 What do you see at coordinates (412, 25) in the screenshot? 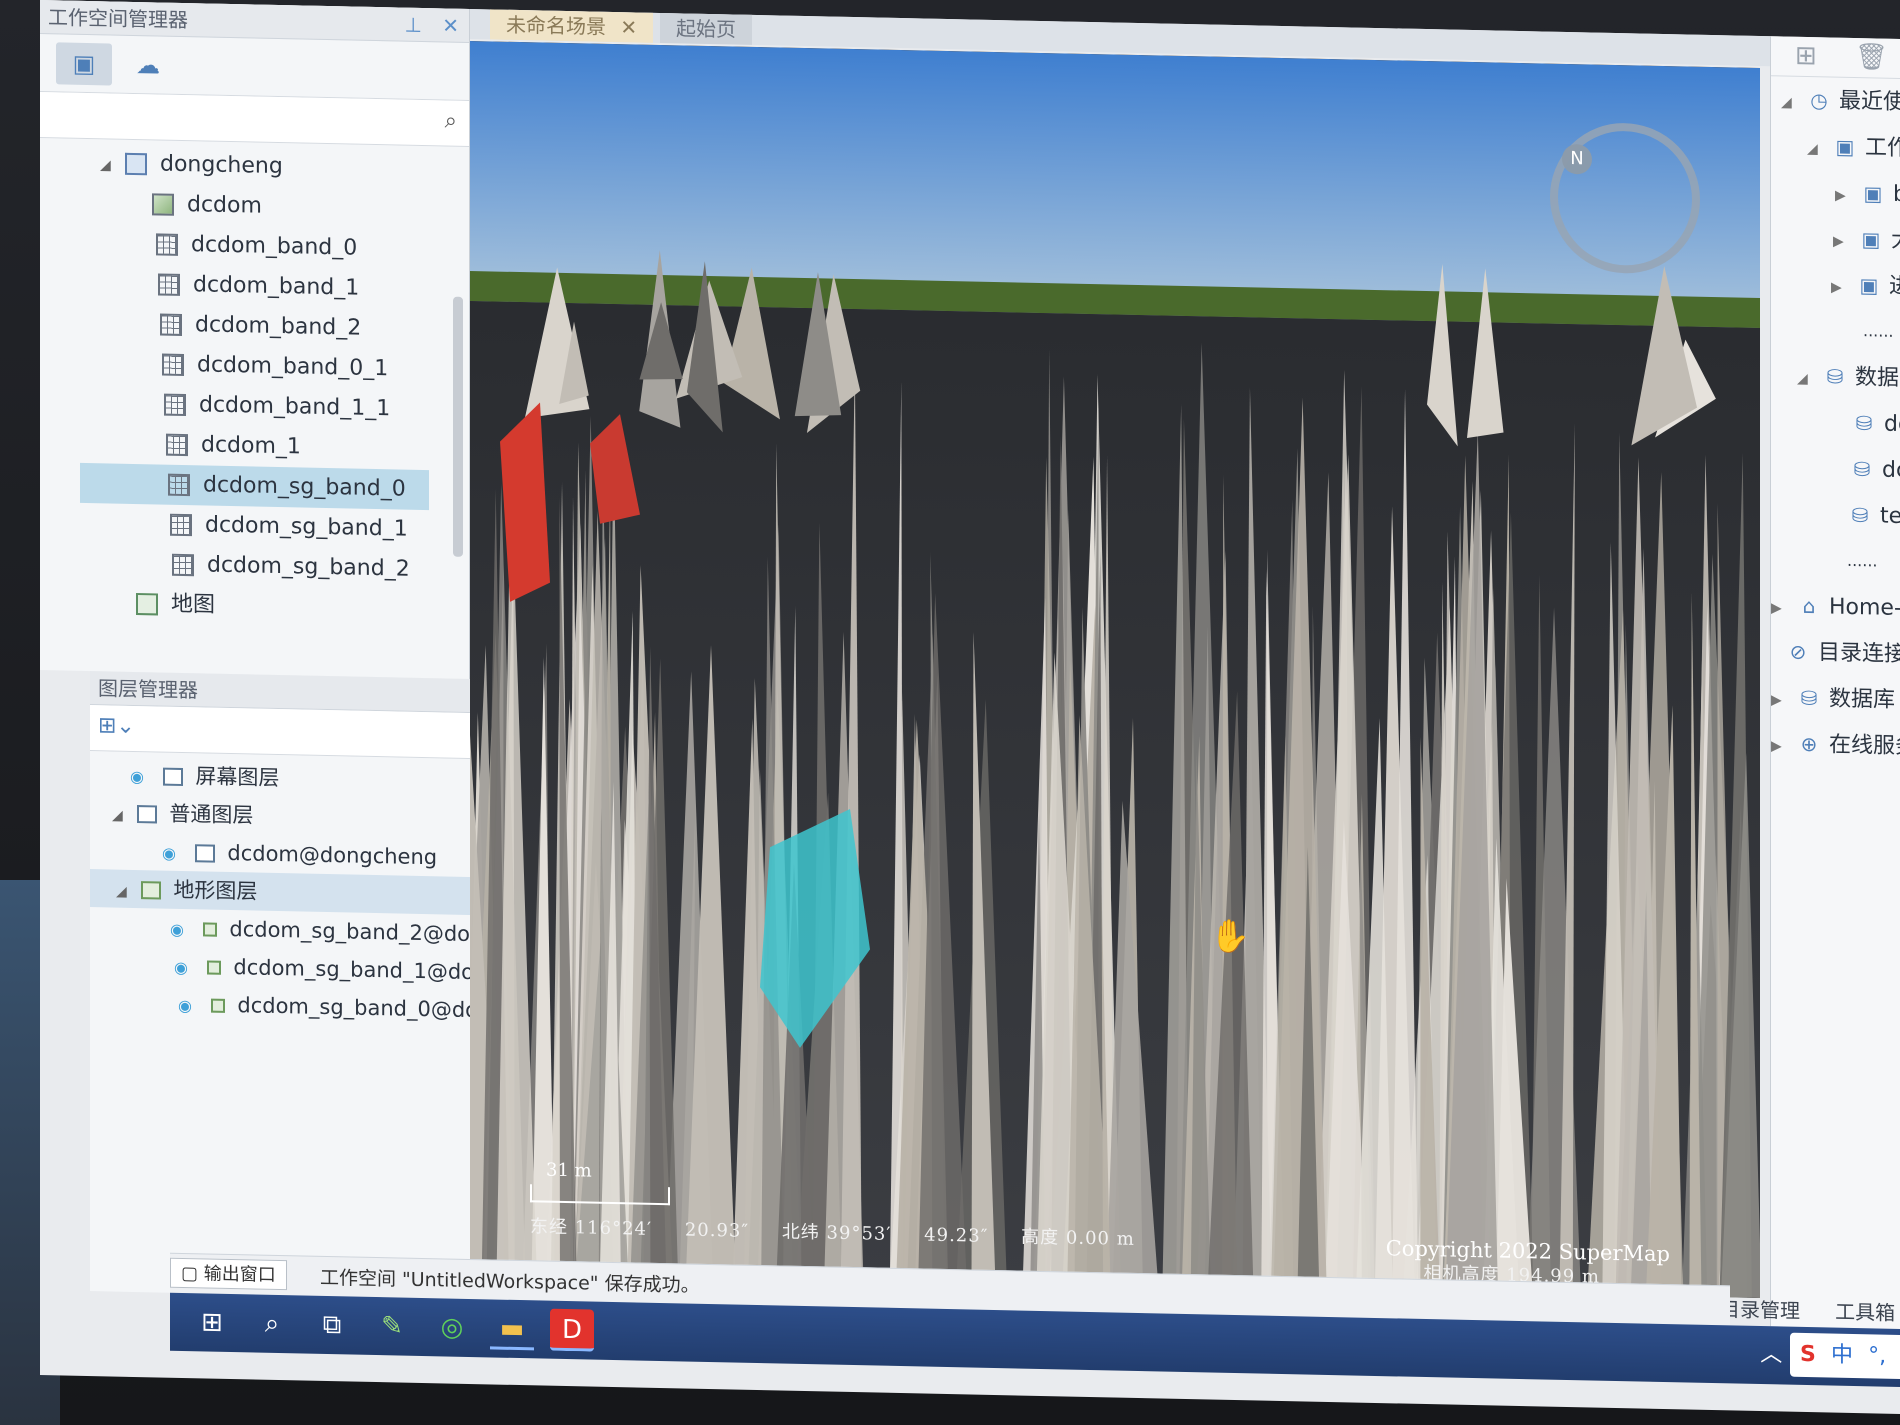
I see `pin-icon: ⊥` at bounding box center [412, 25].